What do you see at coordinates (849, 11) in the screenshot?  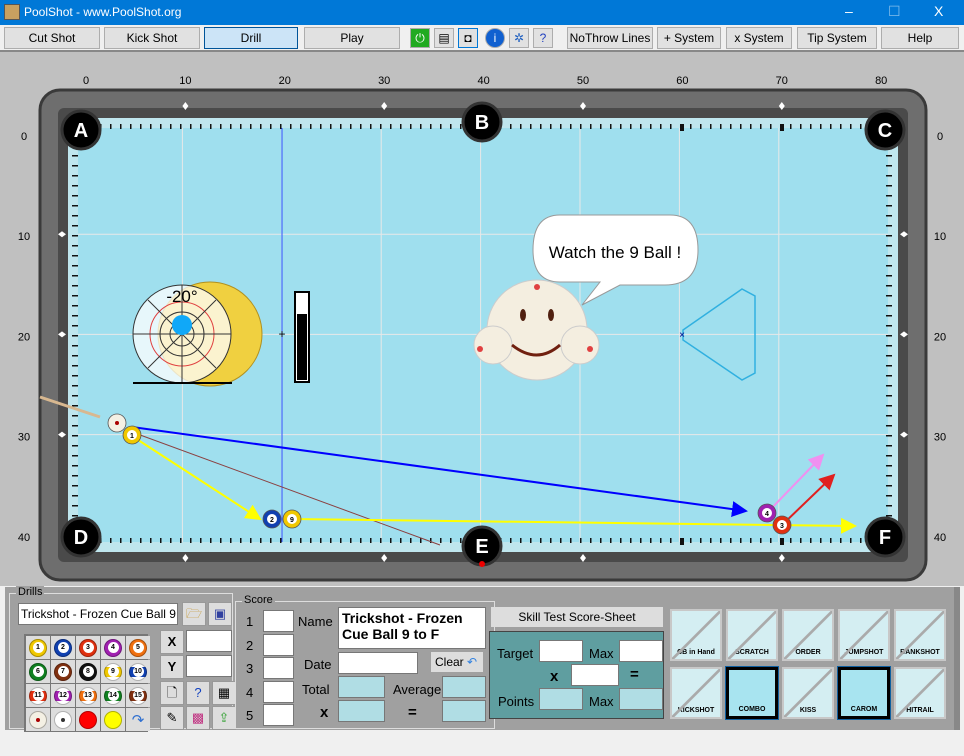 I see `minimize-button: –` at bounding box center [849, 11].